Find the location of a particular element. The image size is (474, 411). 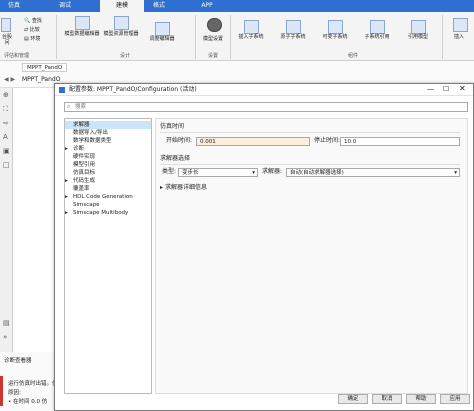

variant-subsystem-icon is located at coordinates (335, 27).